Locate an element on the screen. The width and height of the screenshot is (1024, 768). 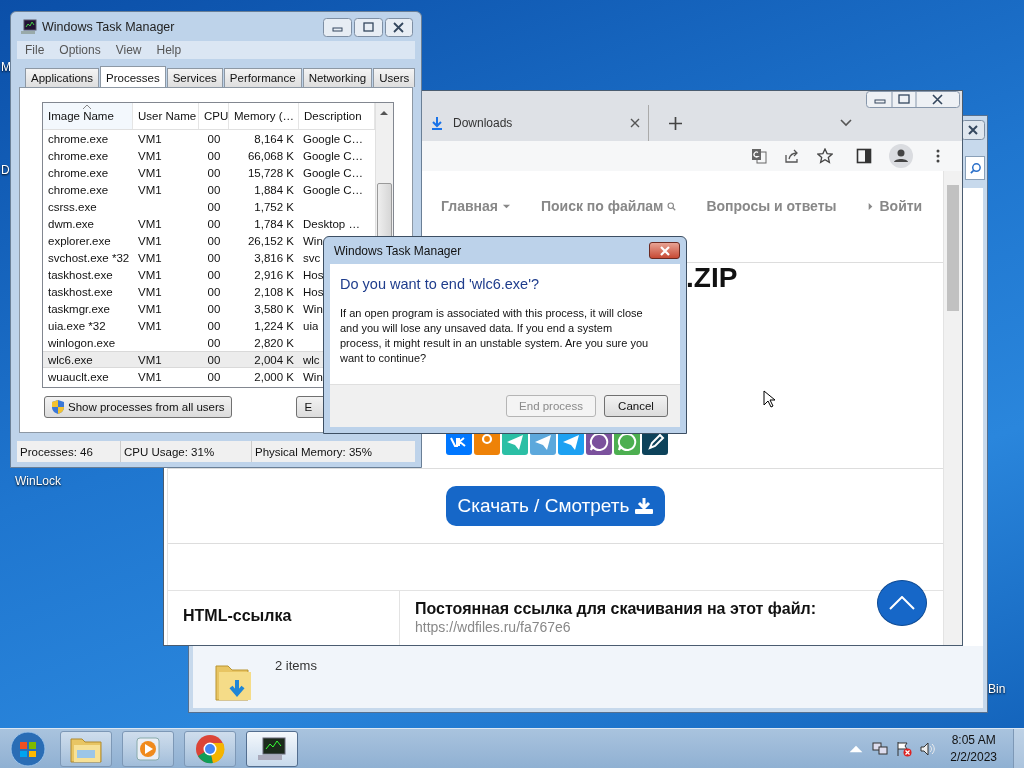
table-cell-text: svchost.exe *32 is located at coordinates (89, 257).